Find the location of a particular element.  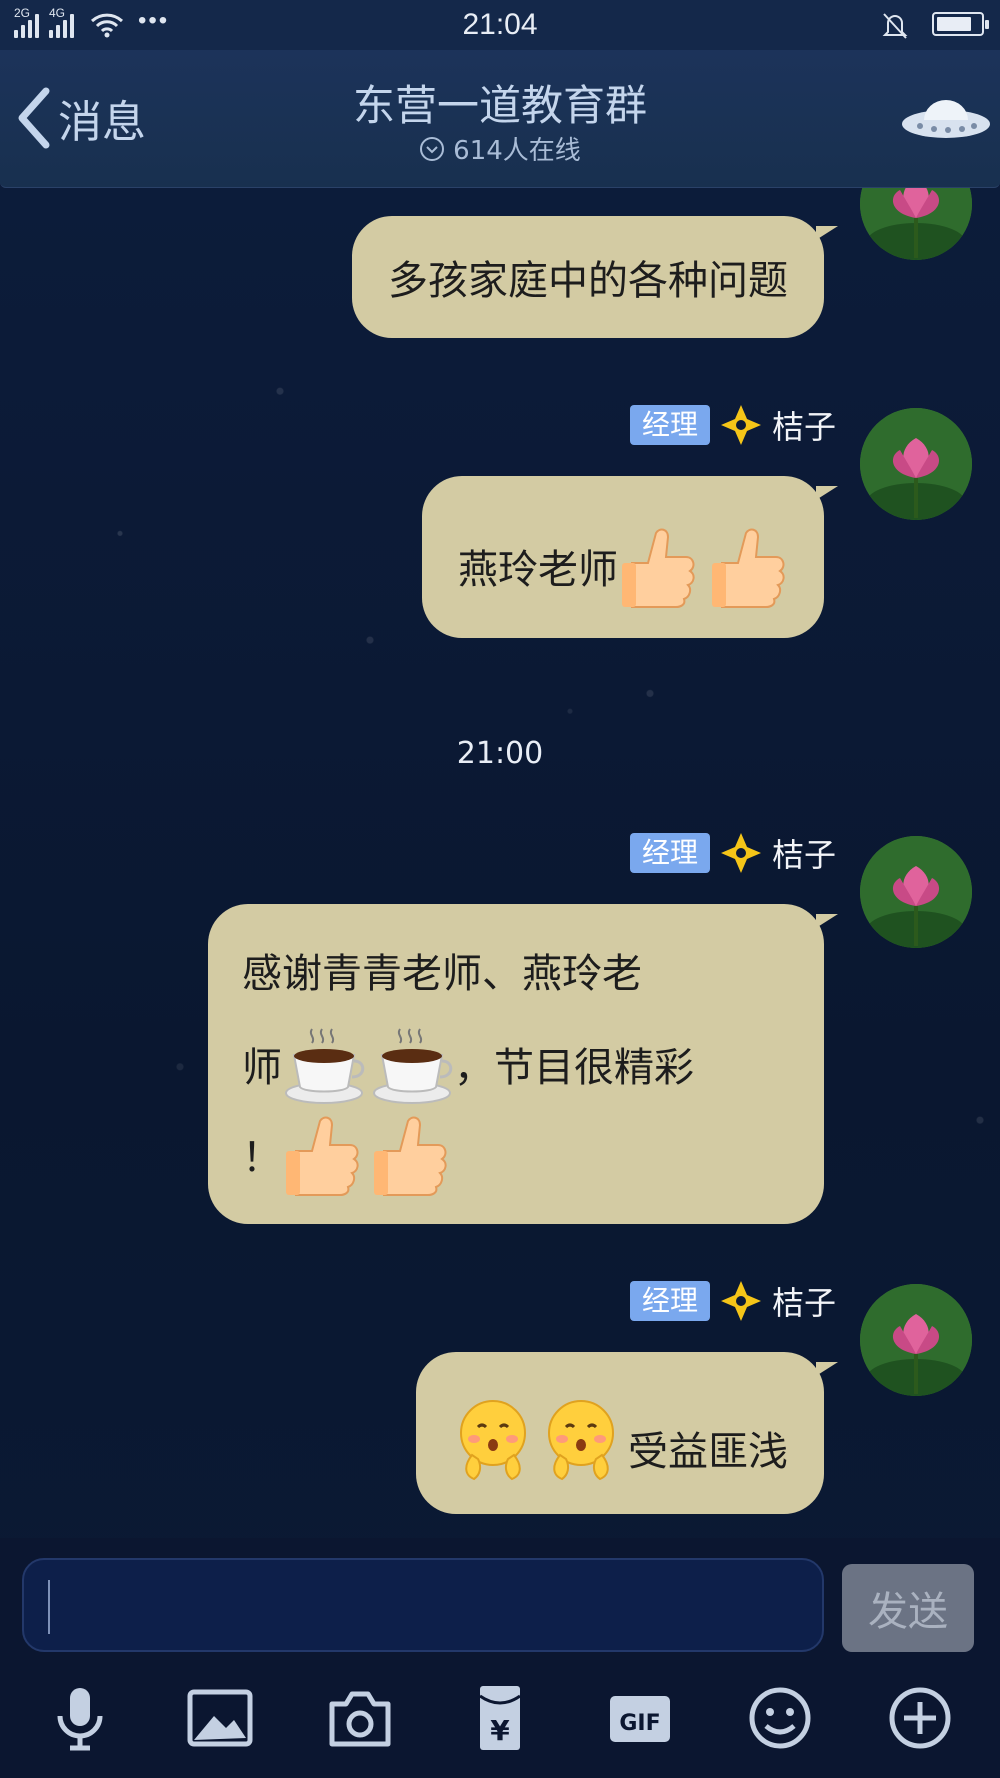

microphone-icon is located at coordinates (80, 1719).